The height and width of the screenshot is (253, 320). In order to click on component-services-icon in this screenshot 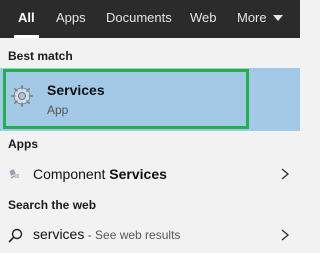, I will do `click(14, 174)`.